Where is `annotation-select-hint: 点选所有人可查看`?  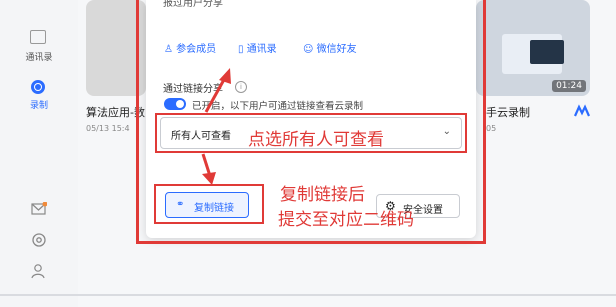 annotation-select-hint: 点选所有人可查看 is located at coordinates (316, 140).